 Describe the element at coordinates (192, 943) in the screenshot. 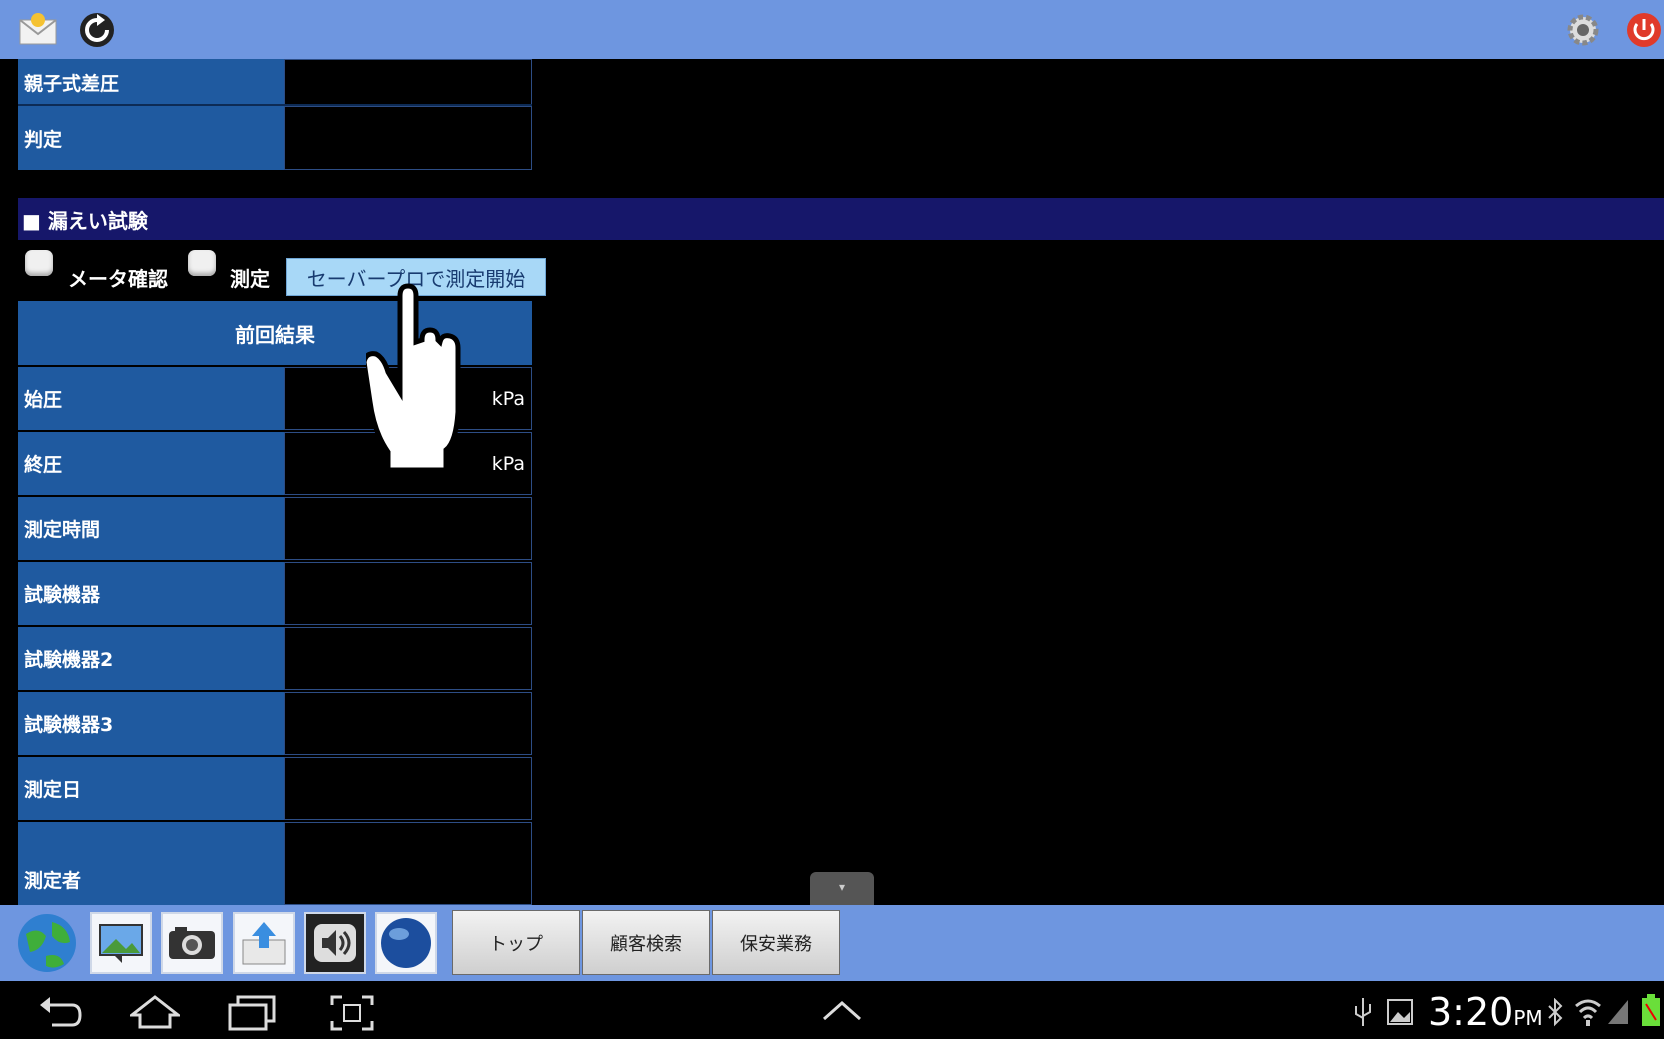

I see `camera-icon` at that location.